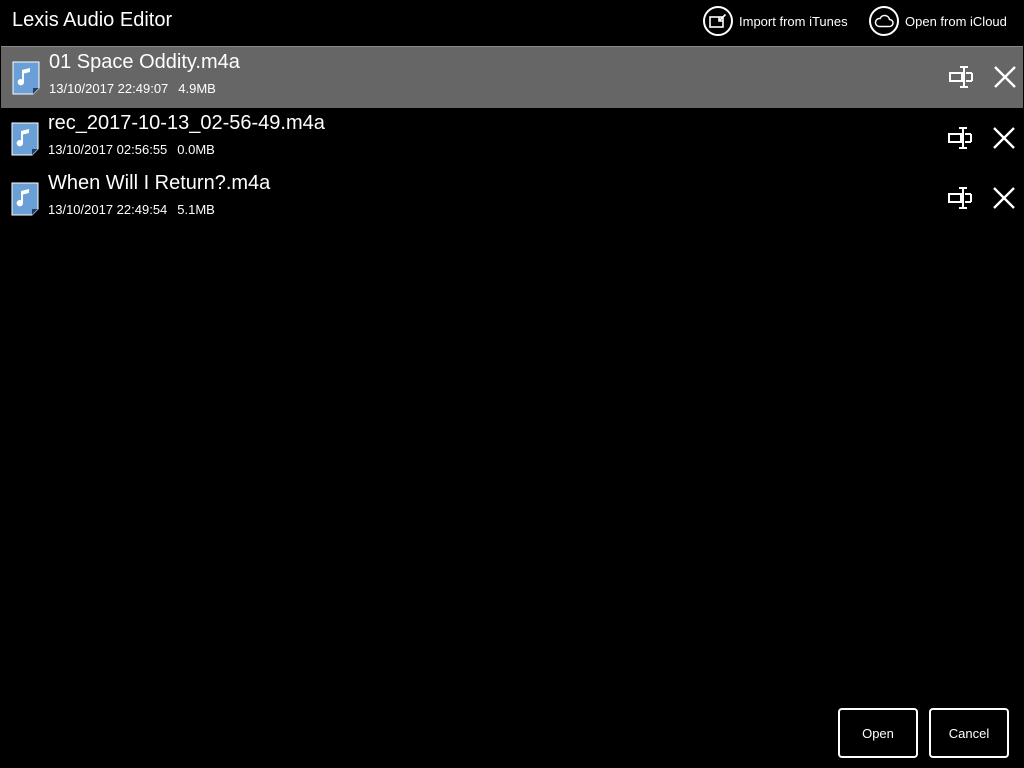  Describe the element at coordinates (969, 733) in the screenshot. I see `cancel-button: Cancel` at that location.